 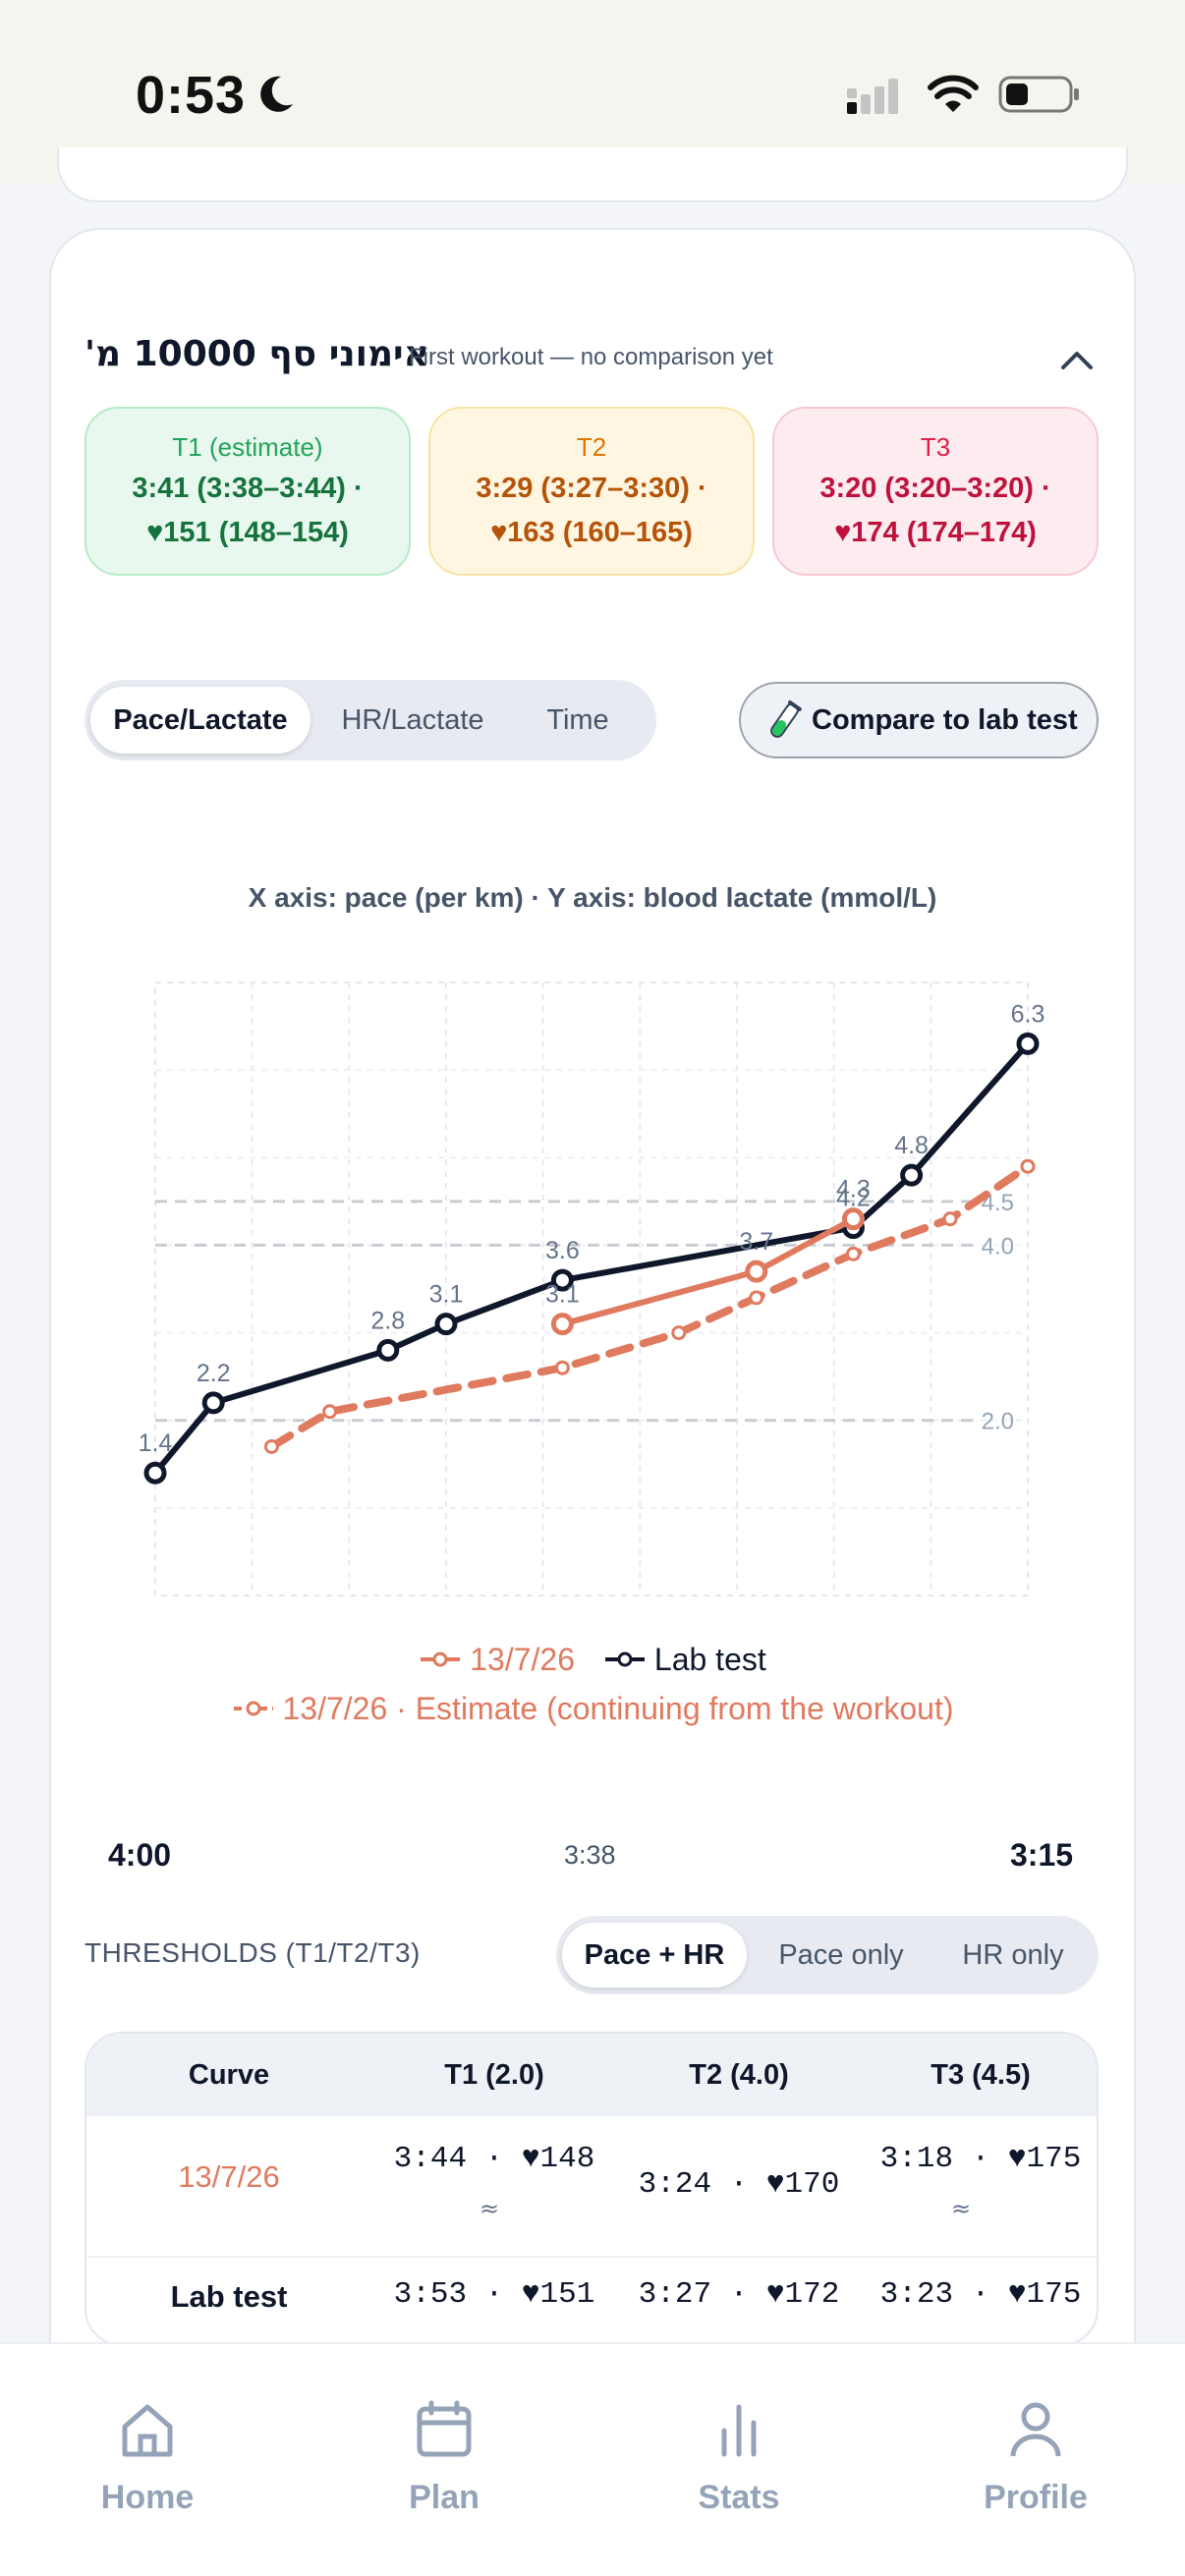 I want to click on legend-lab-label: Lab test, so click(x=710, y=1659).